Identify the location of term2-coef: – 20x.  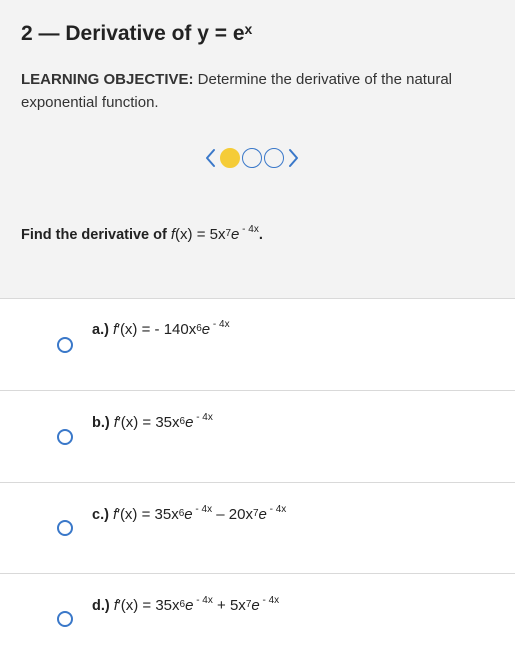
(232, 514).